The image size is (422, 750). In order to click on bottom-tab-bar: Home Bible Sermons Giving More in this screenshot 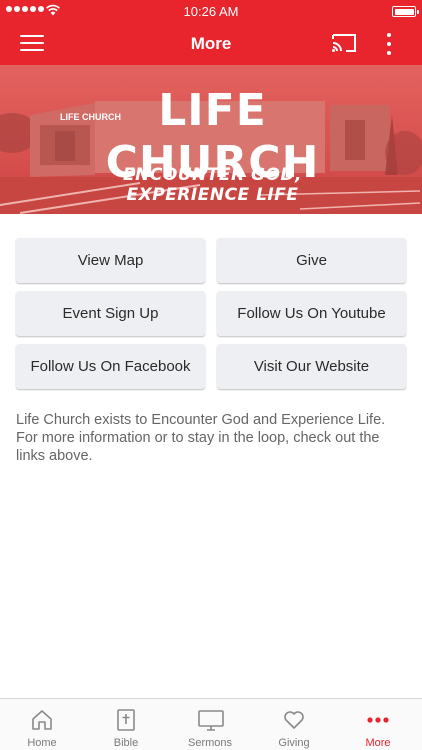, I will do `click(211, 724)`.